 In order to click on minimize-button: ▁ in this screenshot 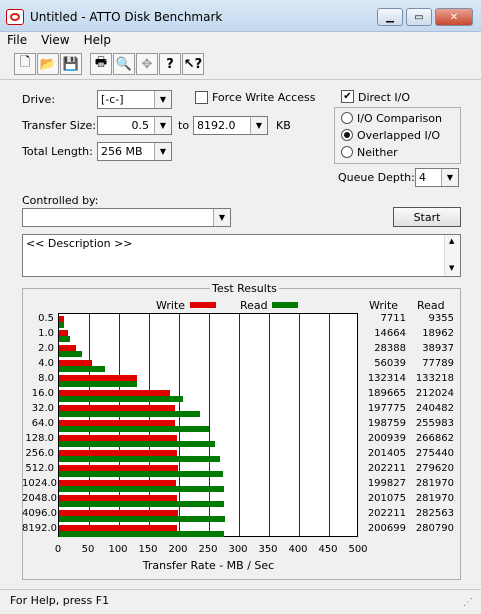, I will do `click(390, 17)`.